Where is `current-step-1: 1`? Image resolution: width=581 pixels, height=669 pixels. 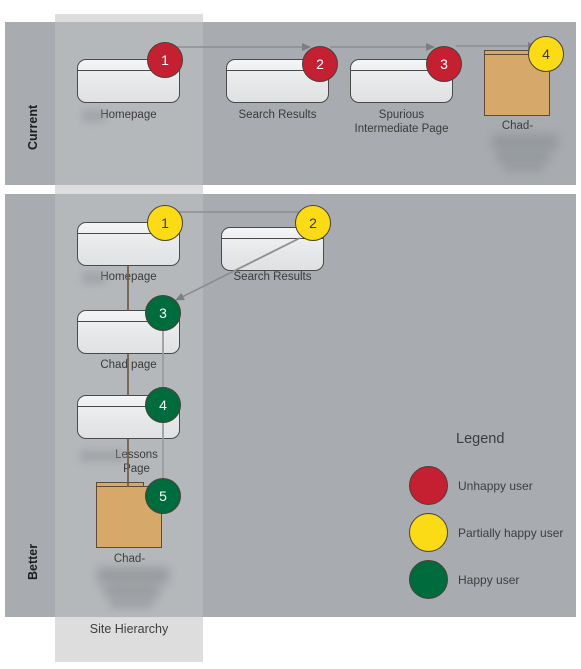 current-step-1: 1 is located at coordinates (165, 60).